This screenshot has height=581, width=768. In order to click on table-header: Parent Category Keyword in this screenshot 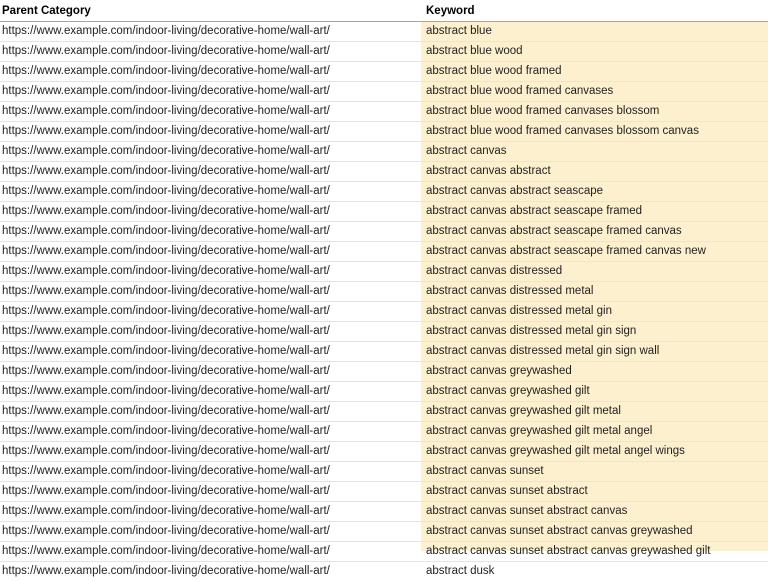, I will do `click(384, 11)`.